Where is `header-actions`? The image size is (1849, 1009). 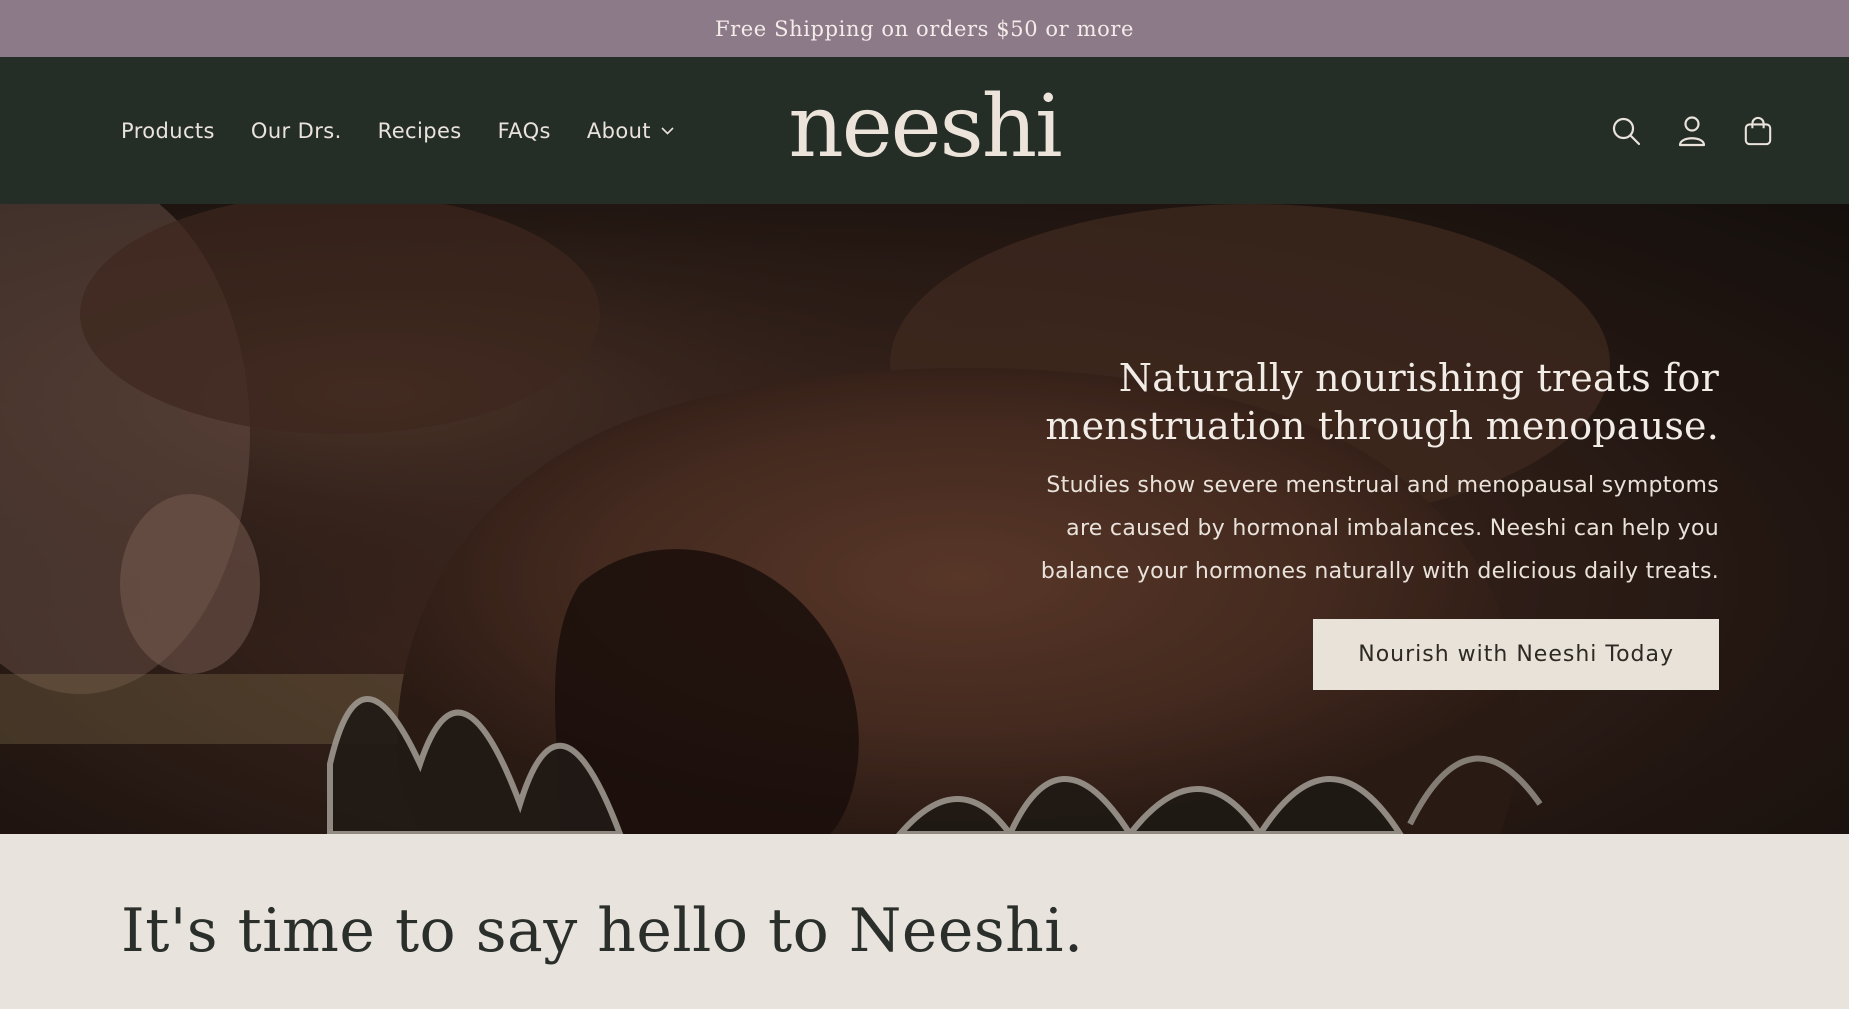
header-actions is located at coordinates (1692, 130).